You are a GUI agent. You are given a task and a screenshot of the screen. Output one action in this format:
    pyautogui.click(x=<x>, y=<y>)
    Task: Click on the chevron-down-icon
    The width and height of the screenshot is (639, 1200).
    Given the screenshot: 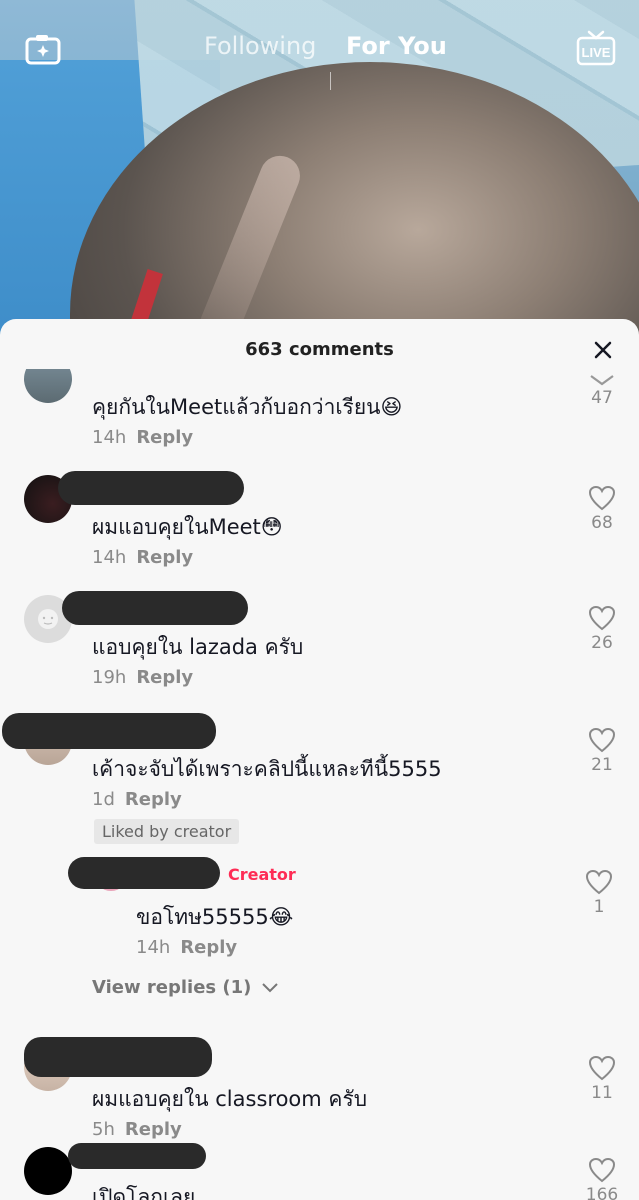 What is the action you would take?
    pyautogui.click(x=269, y=988)
    